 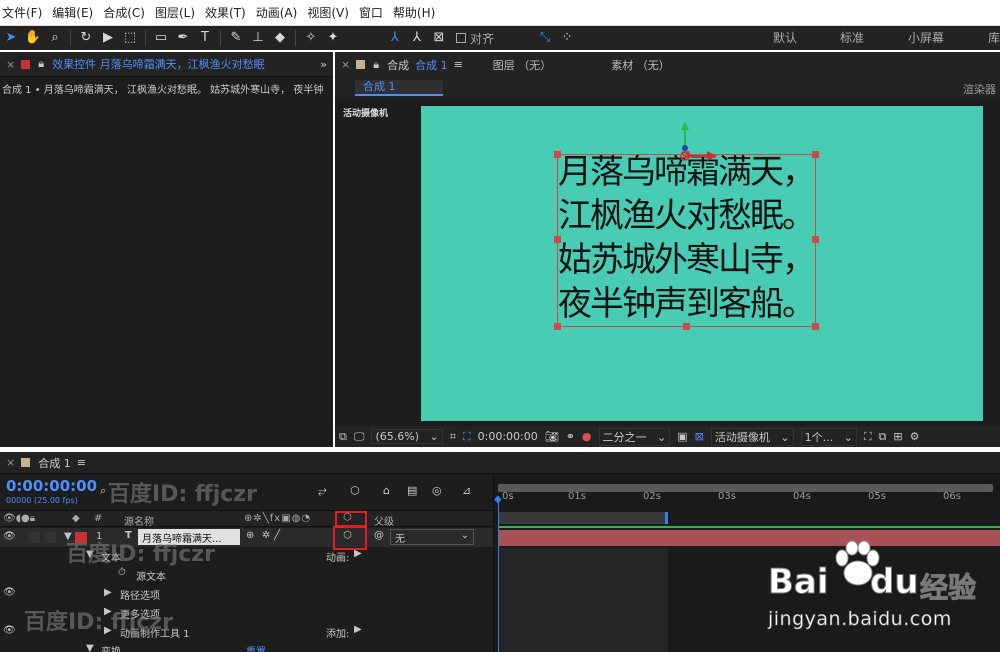 I want to click on 3d-axis-gizmo-icon, so click(x=696, y=143).